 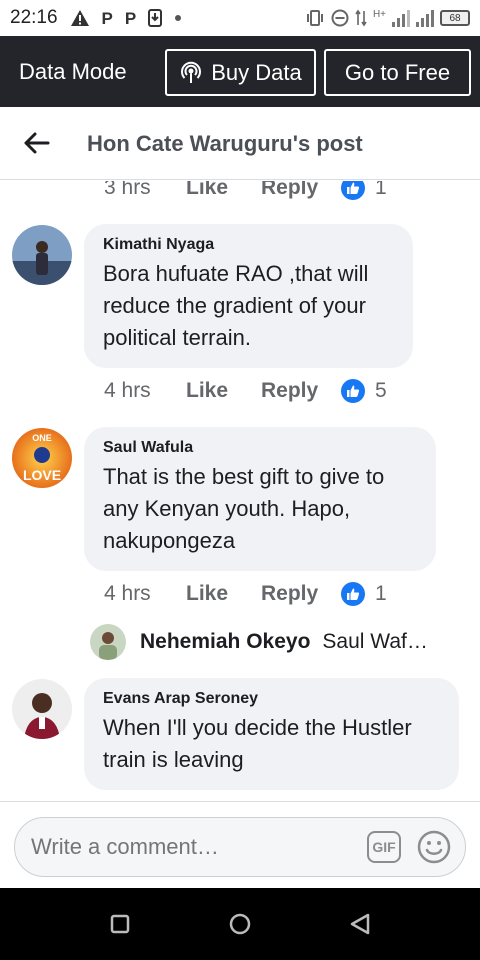 I want to click on signal-icon, so click(x=401, y=18).